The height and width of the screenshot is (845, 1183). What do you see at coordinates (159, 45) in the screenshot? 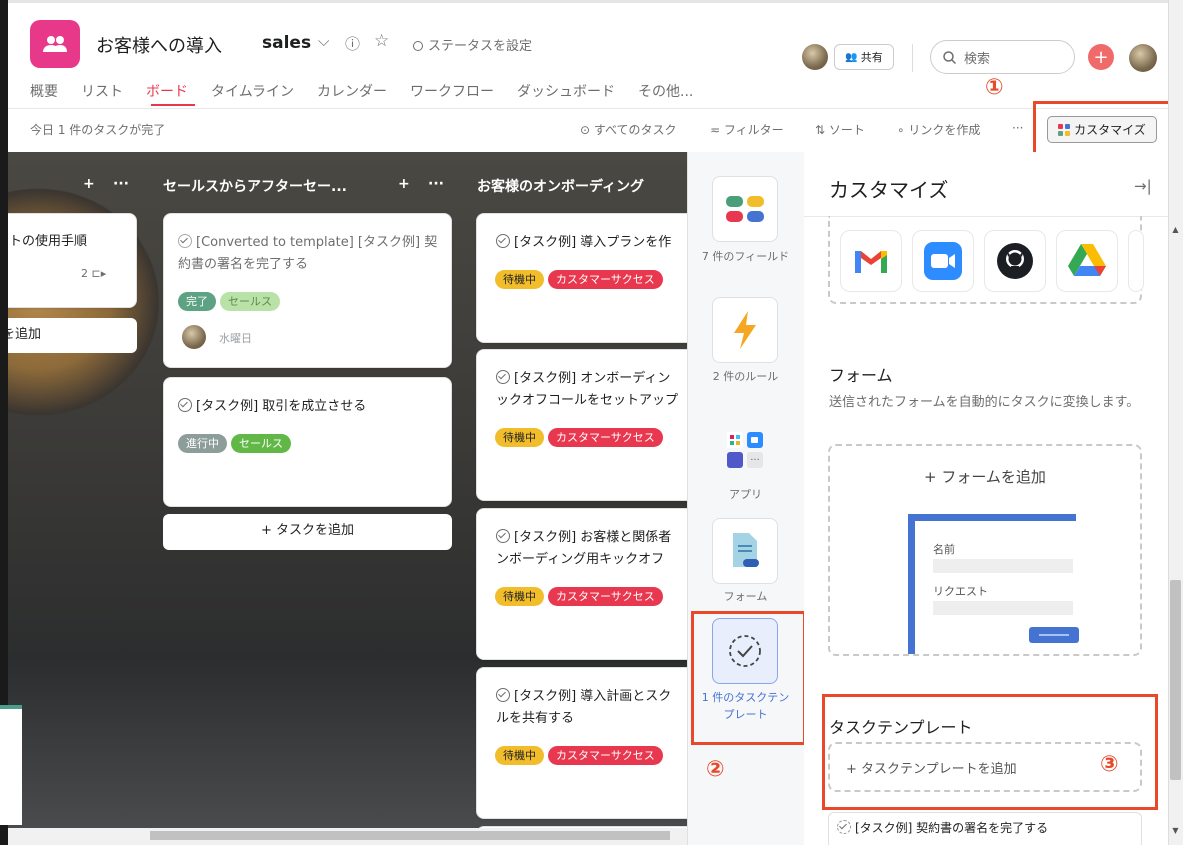
I see `project-title: お客様への導入` at bounding box center [159, 45].